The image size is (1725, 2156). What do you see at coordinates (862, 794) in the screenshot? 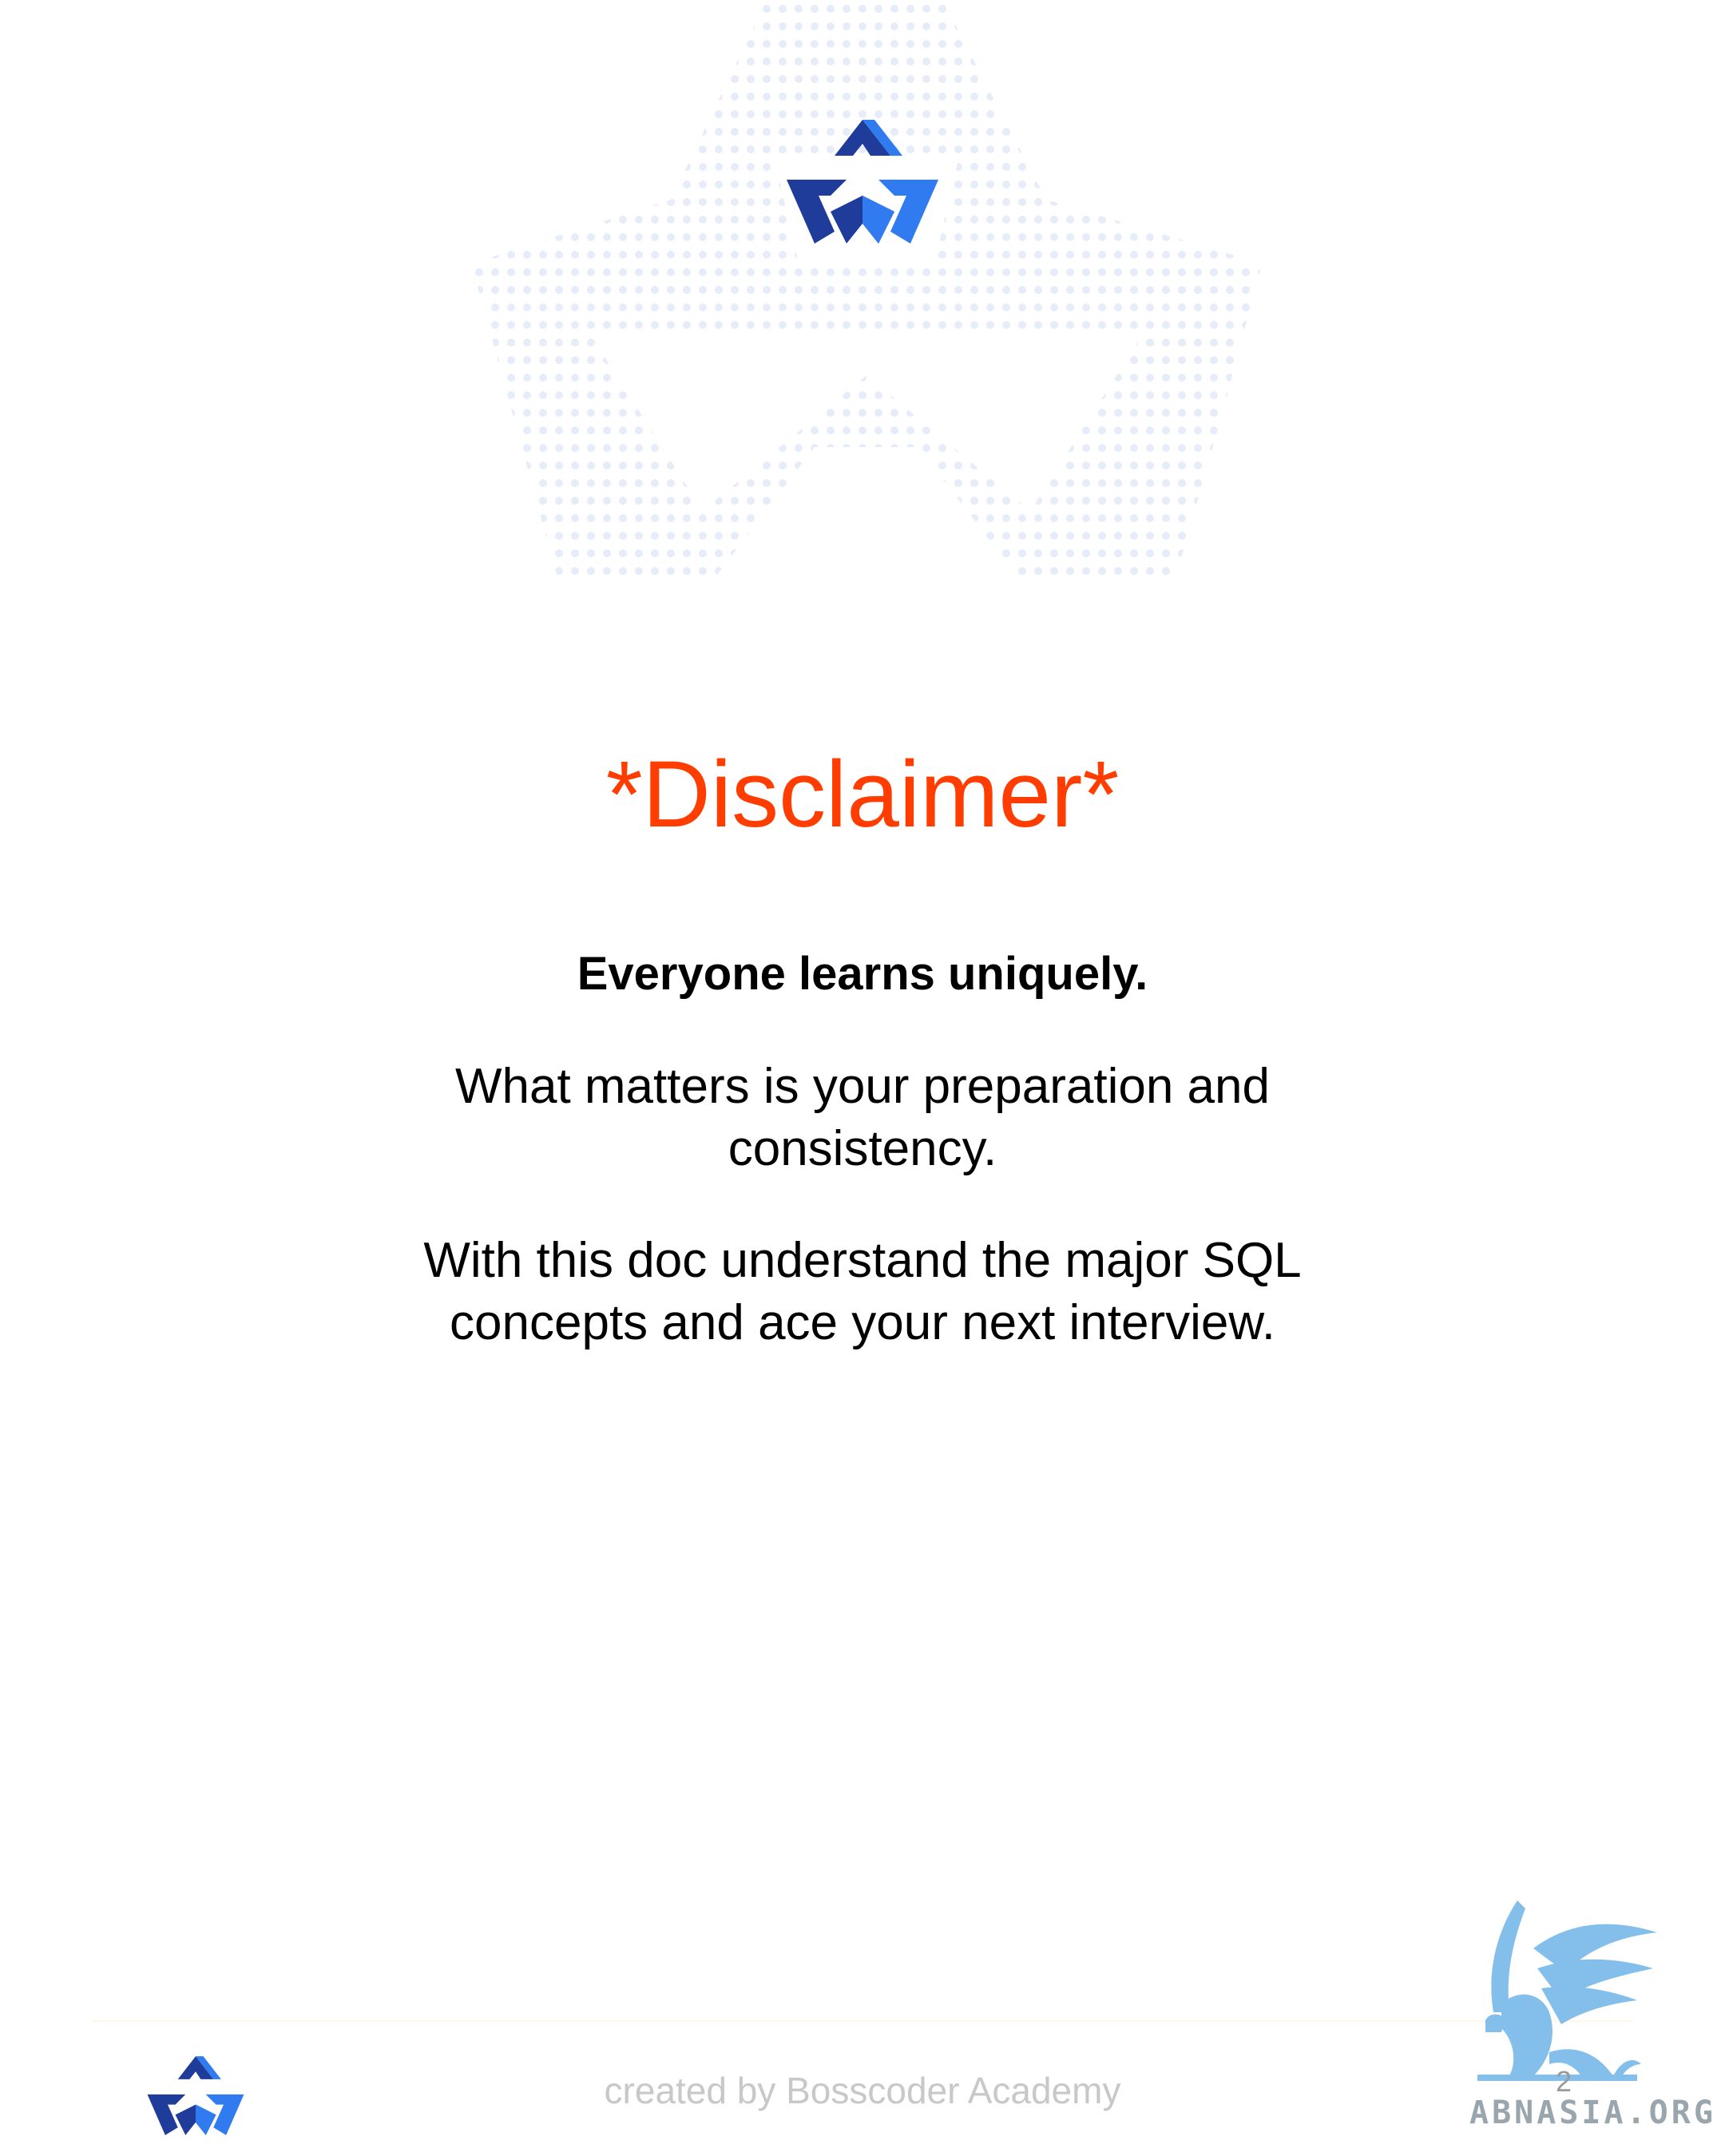
I see `page-title: *Disclaimer*` at bounding box center [862, 794].